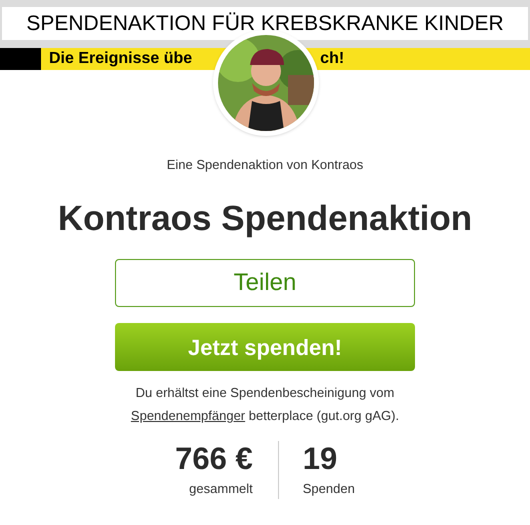  What do you see at coordinates (20, 59) in the screenshot?
I see `banner-accent` at bounding box center [20, 59].